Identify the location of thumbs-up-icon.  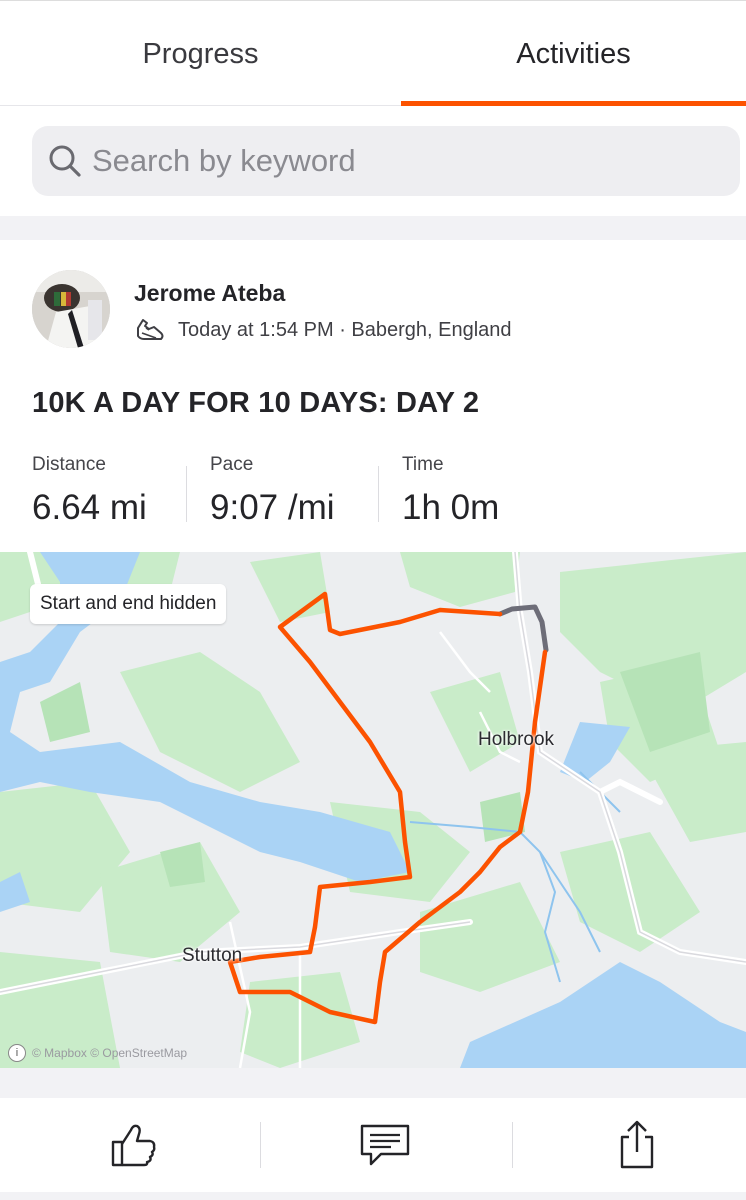
(133, 1145).